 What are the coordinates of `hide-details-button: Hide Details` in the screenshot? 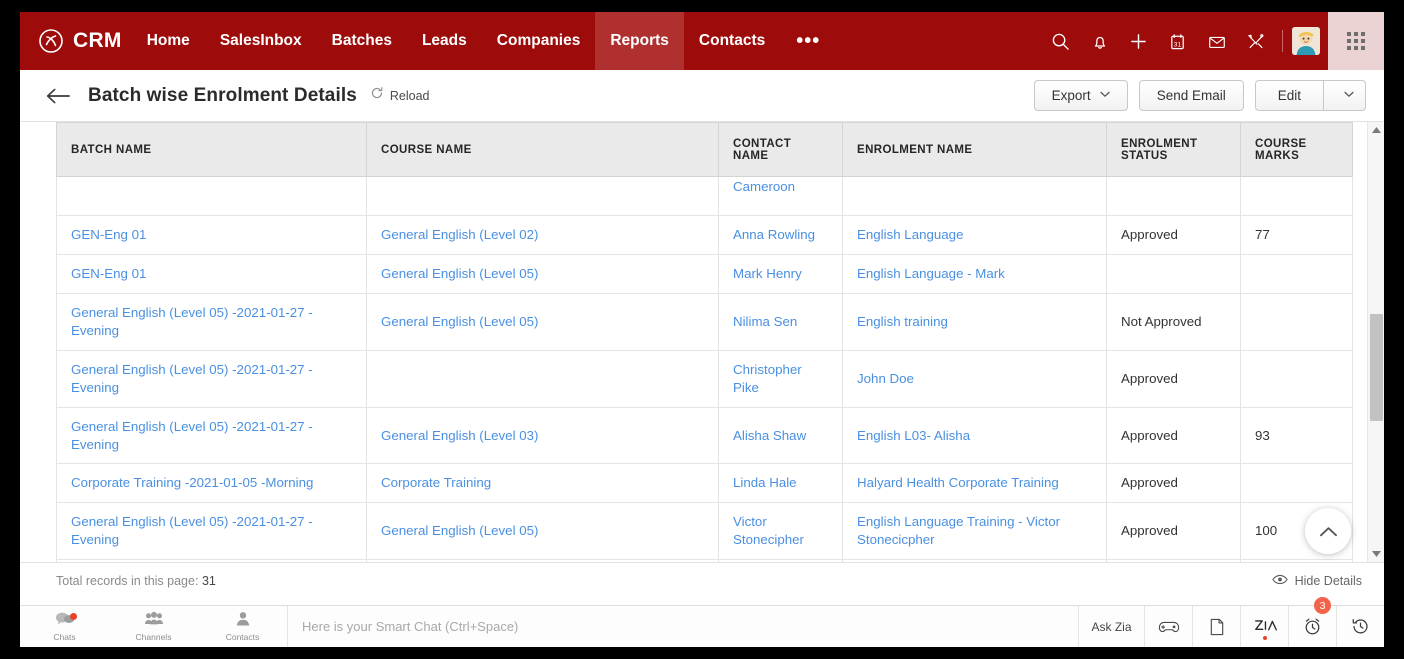 It's located at (1316, 581).